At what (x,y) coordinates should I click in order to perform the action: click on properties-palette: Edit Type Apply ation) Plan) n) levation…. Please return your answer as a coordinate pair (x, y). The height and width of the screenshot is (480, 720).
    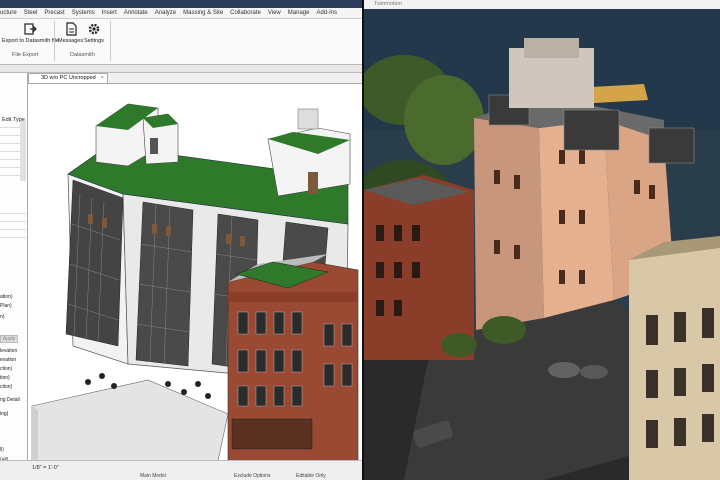
    Looking at the image, I should click on (14, 272).